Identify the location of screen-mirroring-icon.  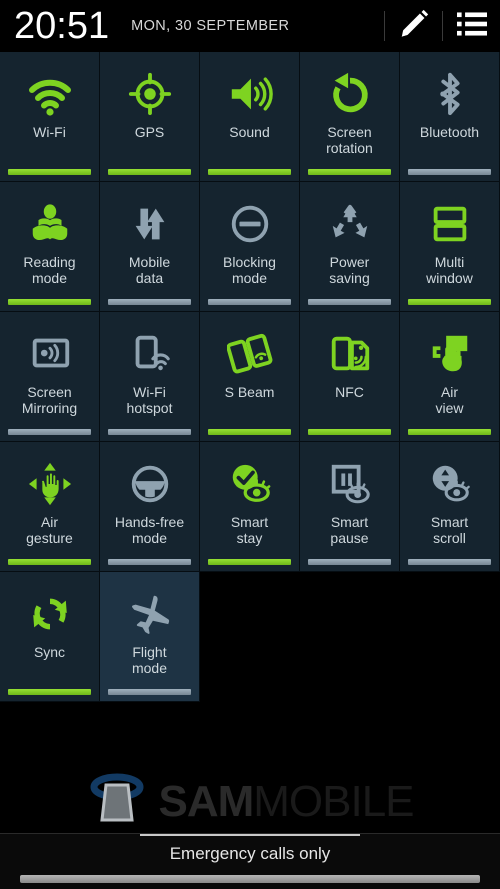
(50, 354).